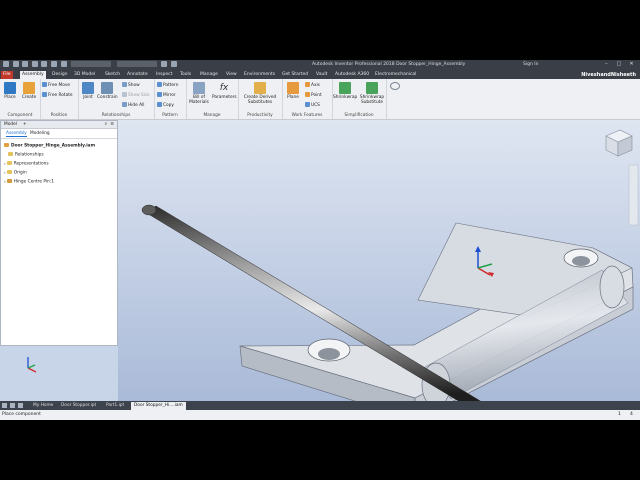 Image resolution: width=640 pixels, height=480 pixels. What do you see at coordinates (136, 95) in the screenshot?
I see `show-sick-button: Show Sick` at bounding box center [136, 95].